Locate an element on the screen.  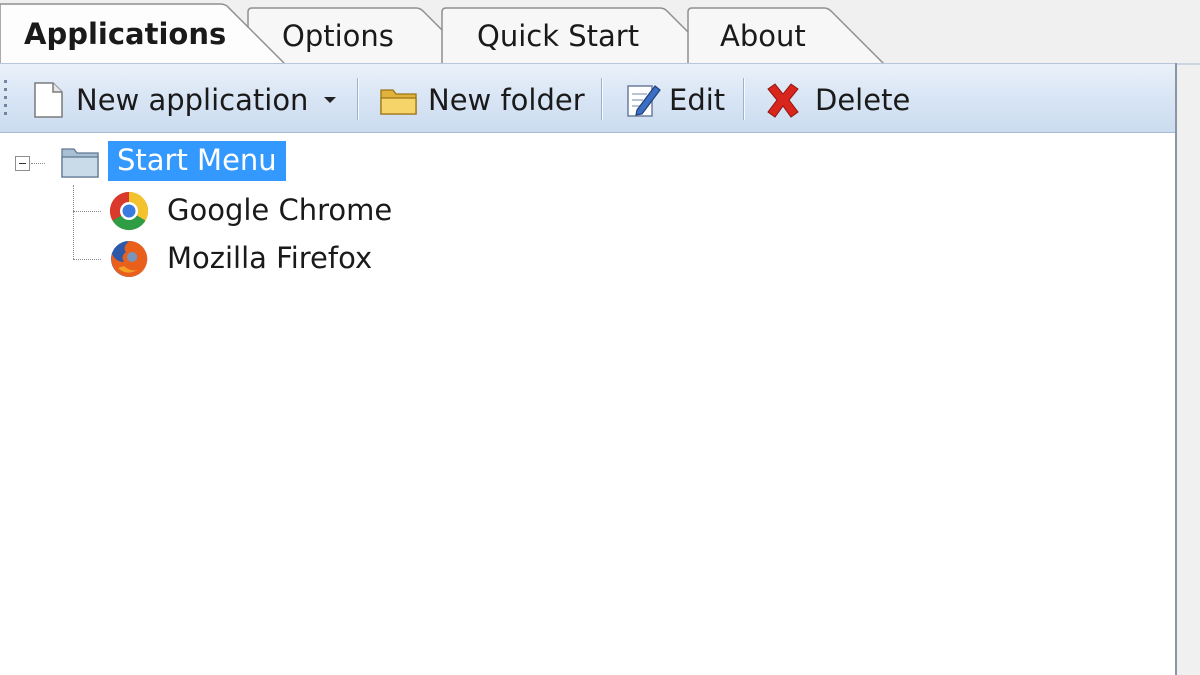
new-application-label: New application is located at coordinates (192, 100).